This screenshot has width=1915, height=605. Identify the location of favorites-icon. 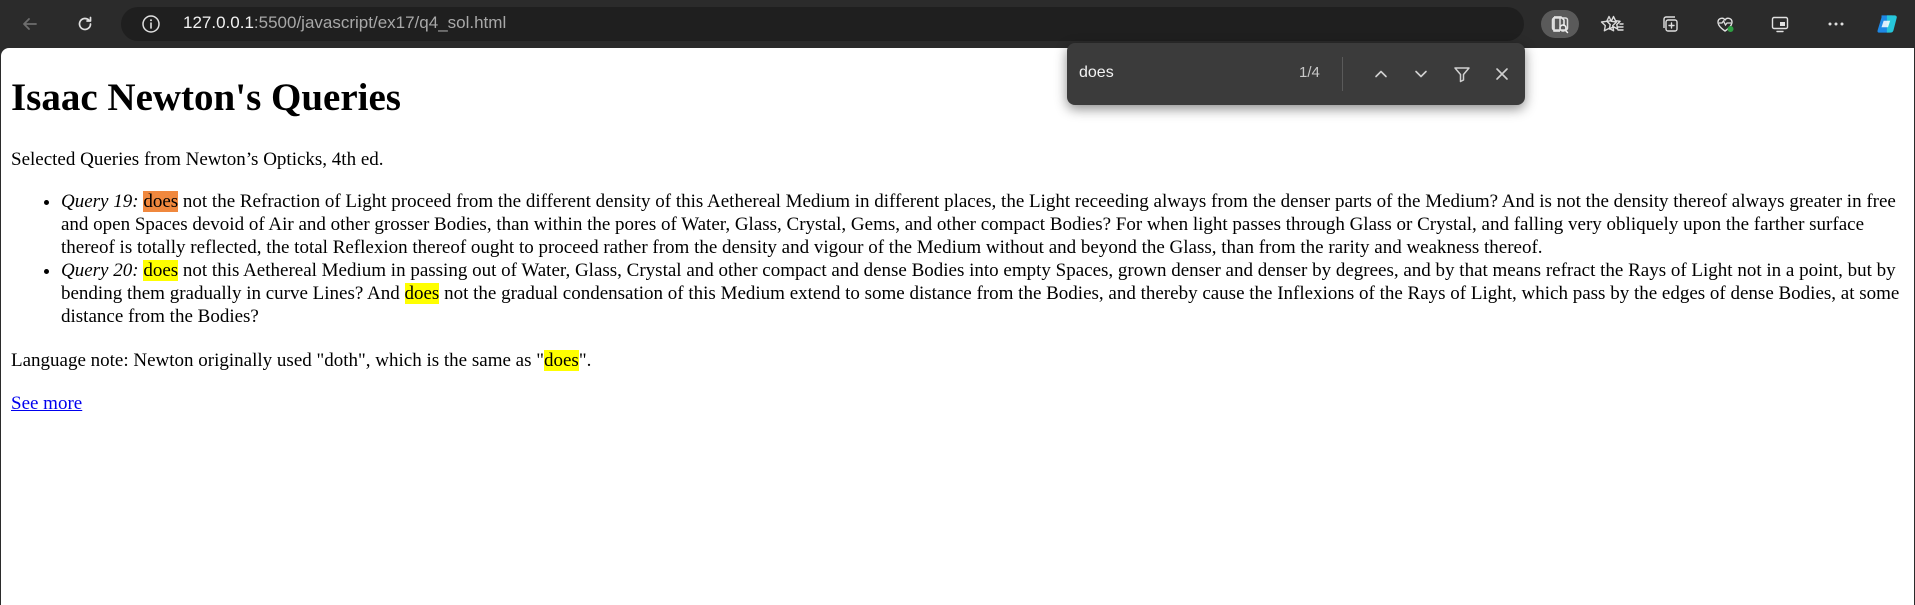
(1615, 23).